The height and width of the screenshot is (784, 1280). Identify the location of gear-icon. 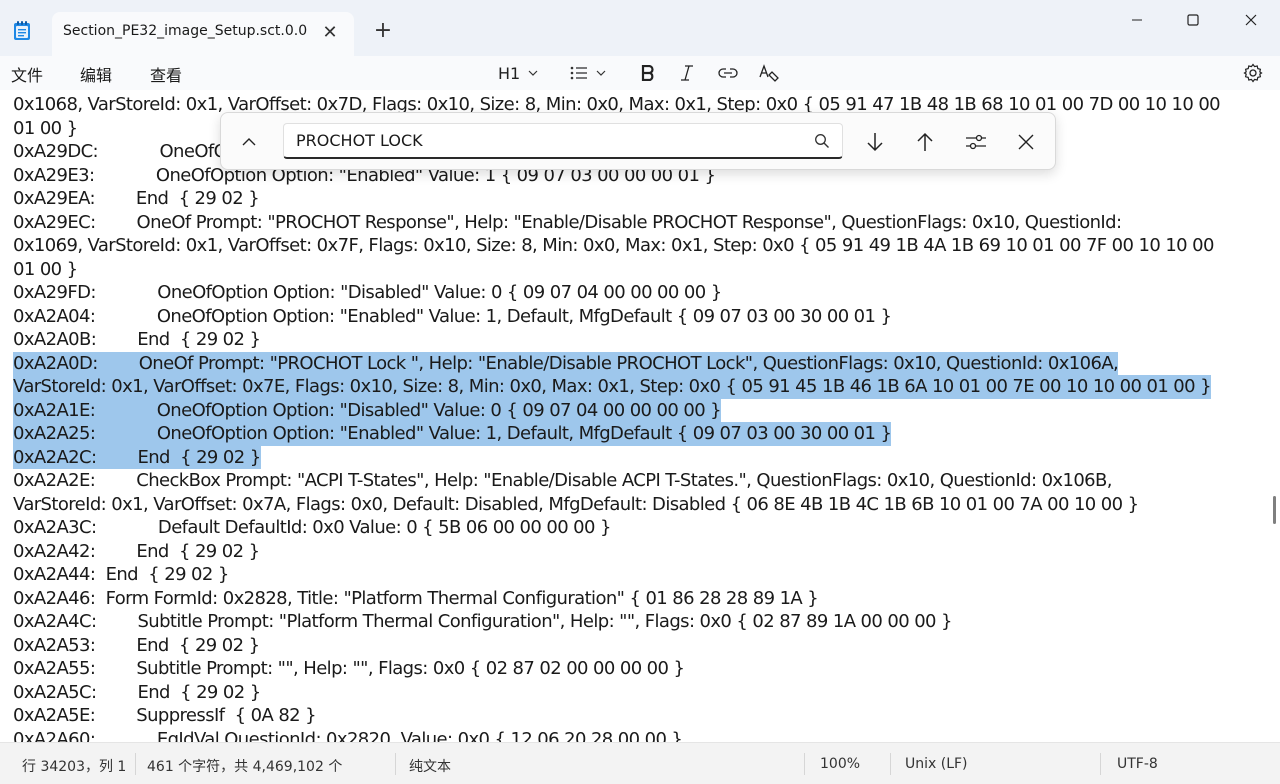
(1253, 73).